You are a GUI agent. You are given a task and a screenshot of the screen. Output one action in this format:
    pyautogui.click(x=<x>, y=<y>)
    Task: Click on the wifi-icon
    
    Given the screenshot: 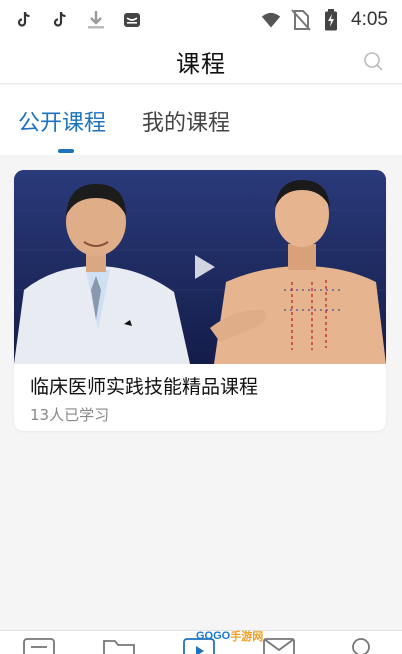 What is the action you would take?
    pyautogui.click(x=271, y=20)
    